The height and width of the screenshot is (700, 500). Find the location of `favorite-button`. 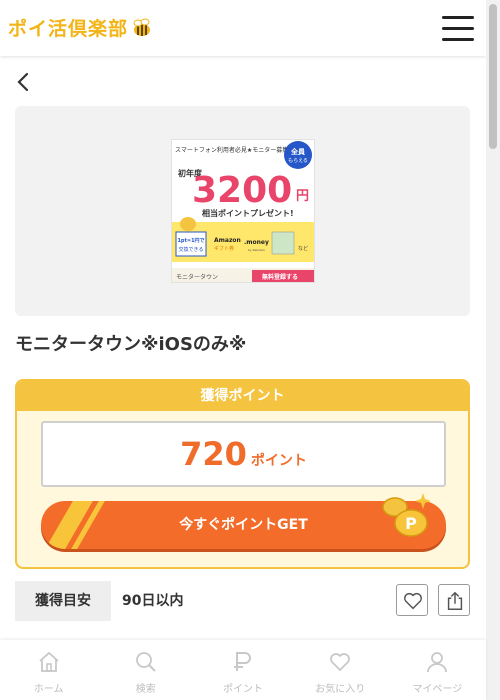

favorite-button is located at coordinates (412, 600).